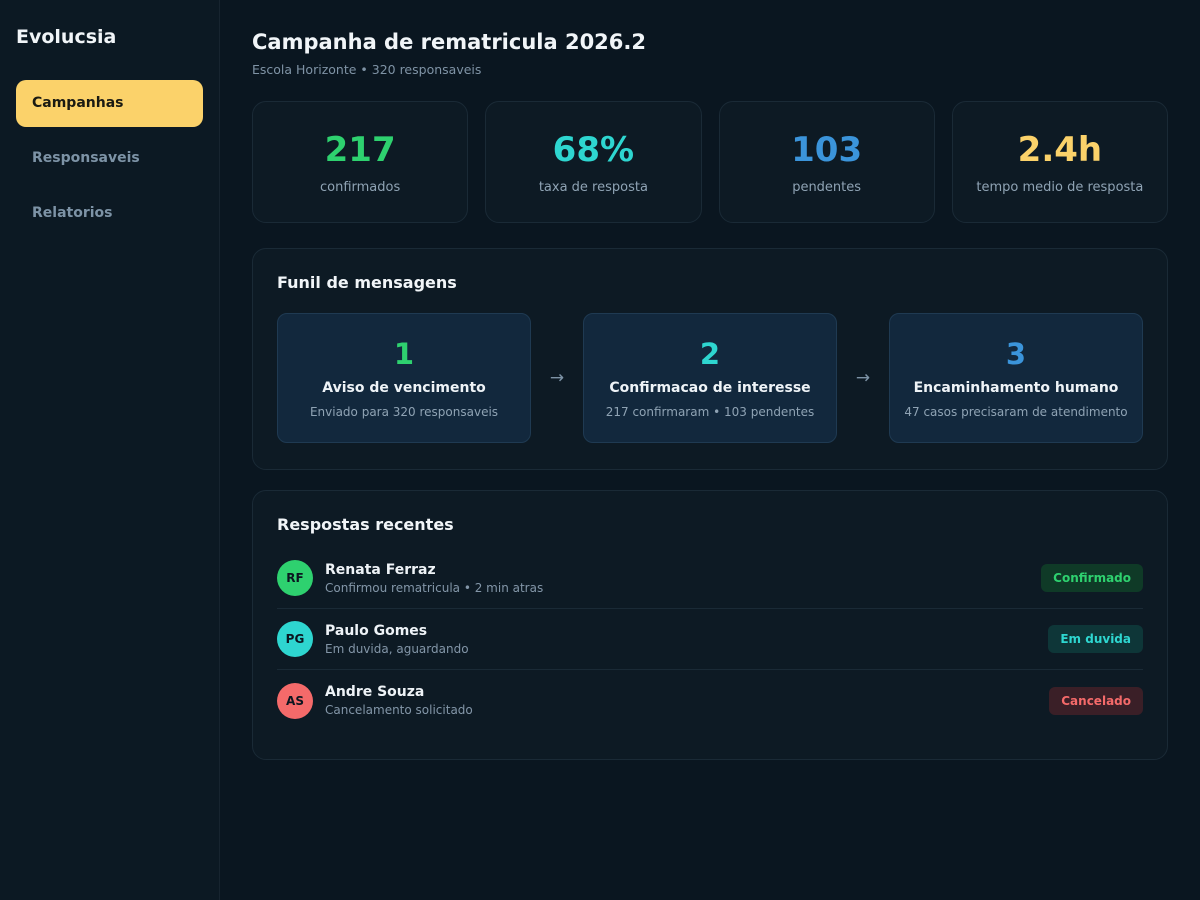  Describe the element at coordinates (827, 187) in the screenshot. I see `stat-label: pendentes` at that location.